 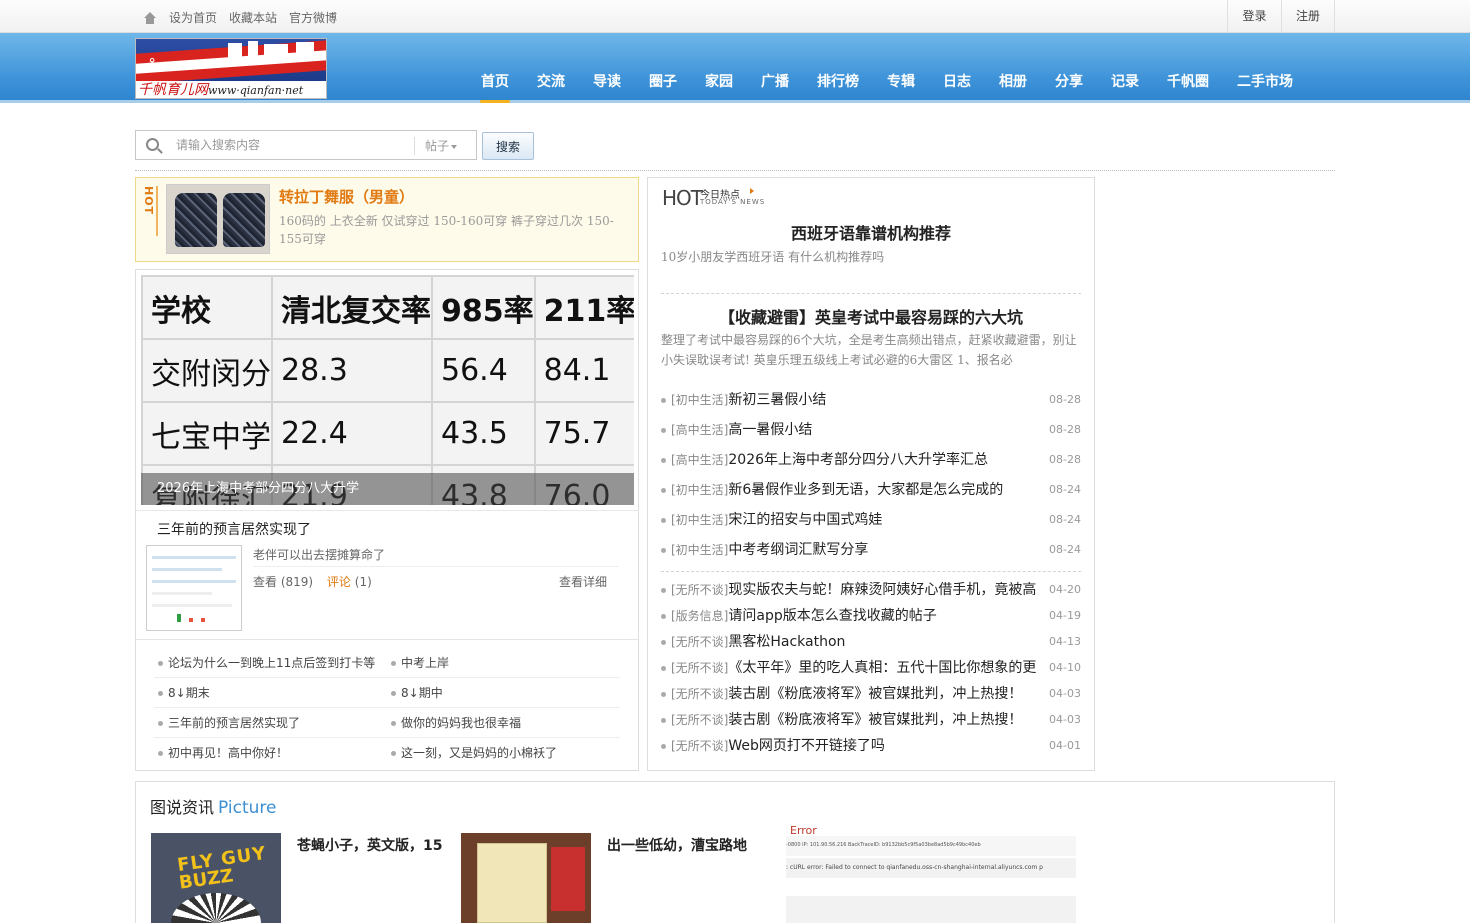 I want to click on news-title: 装古剧《粉底液将军》被官媒批判，冲上热搜！, so click(x=875, y=720).